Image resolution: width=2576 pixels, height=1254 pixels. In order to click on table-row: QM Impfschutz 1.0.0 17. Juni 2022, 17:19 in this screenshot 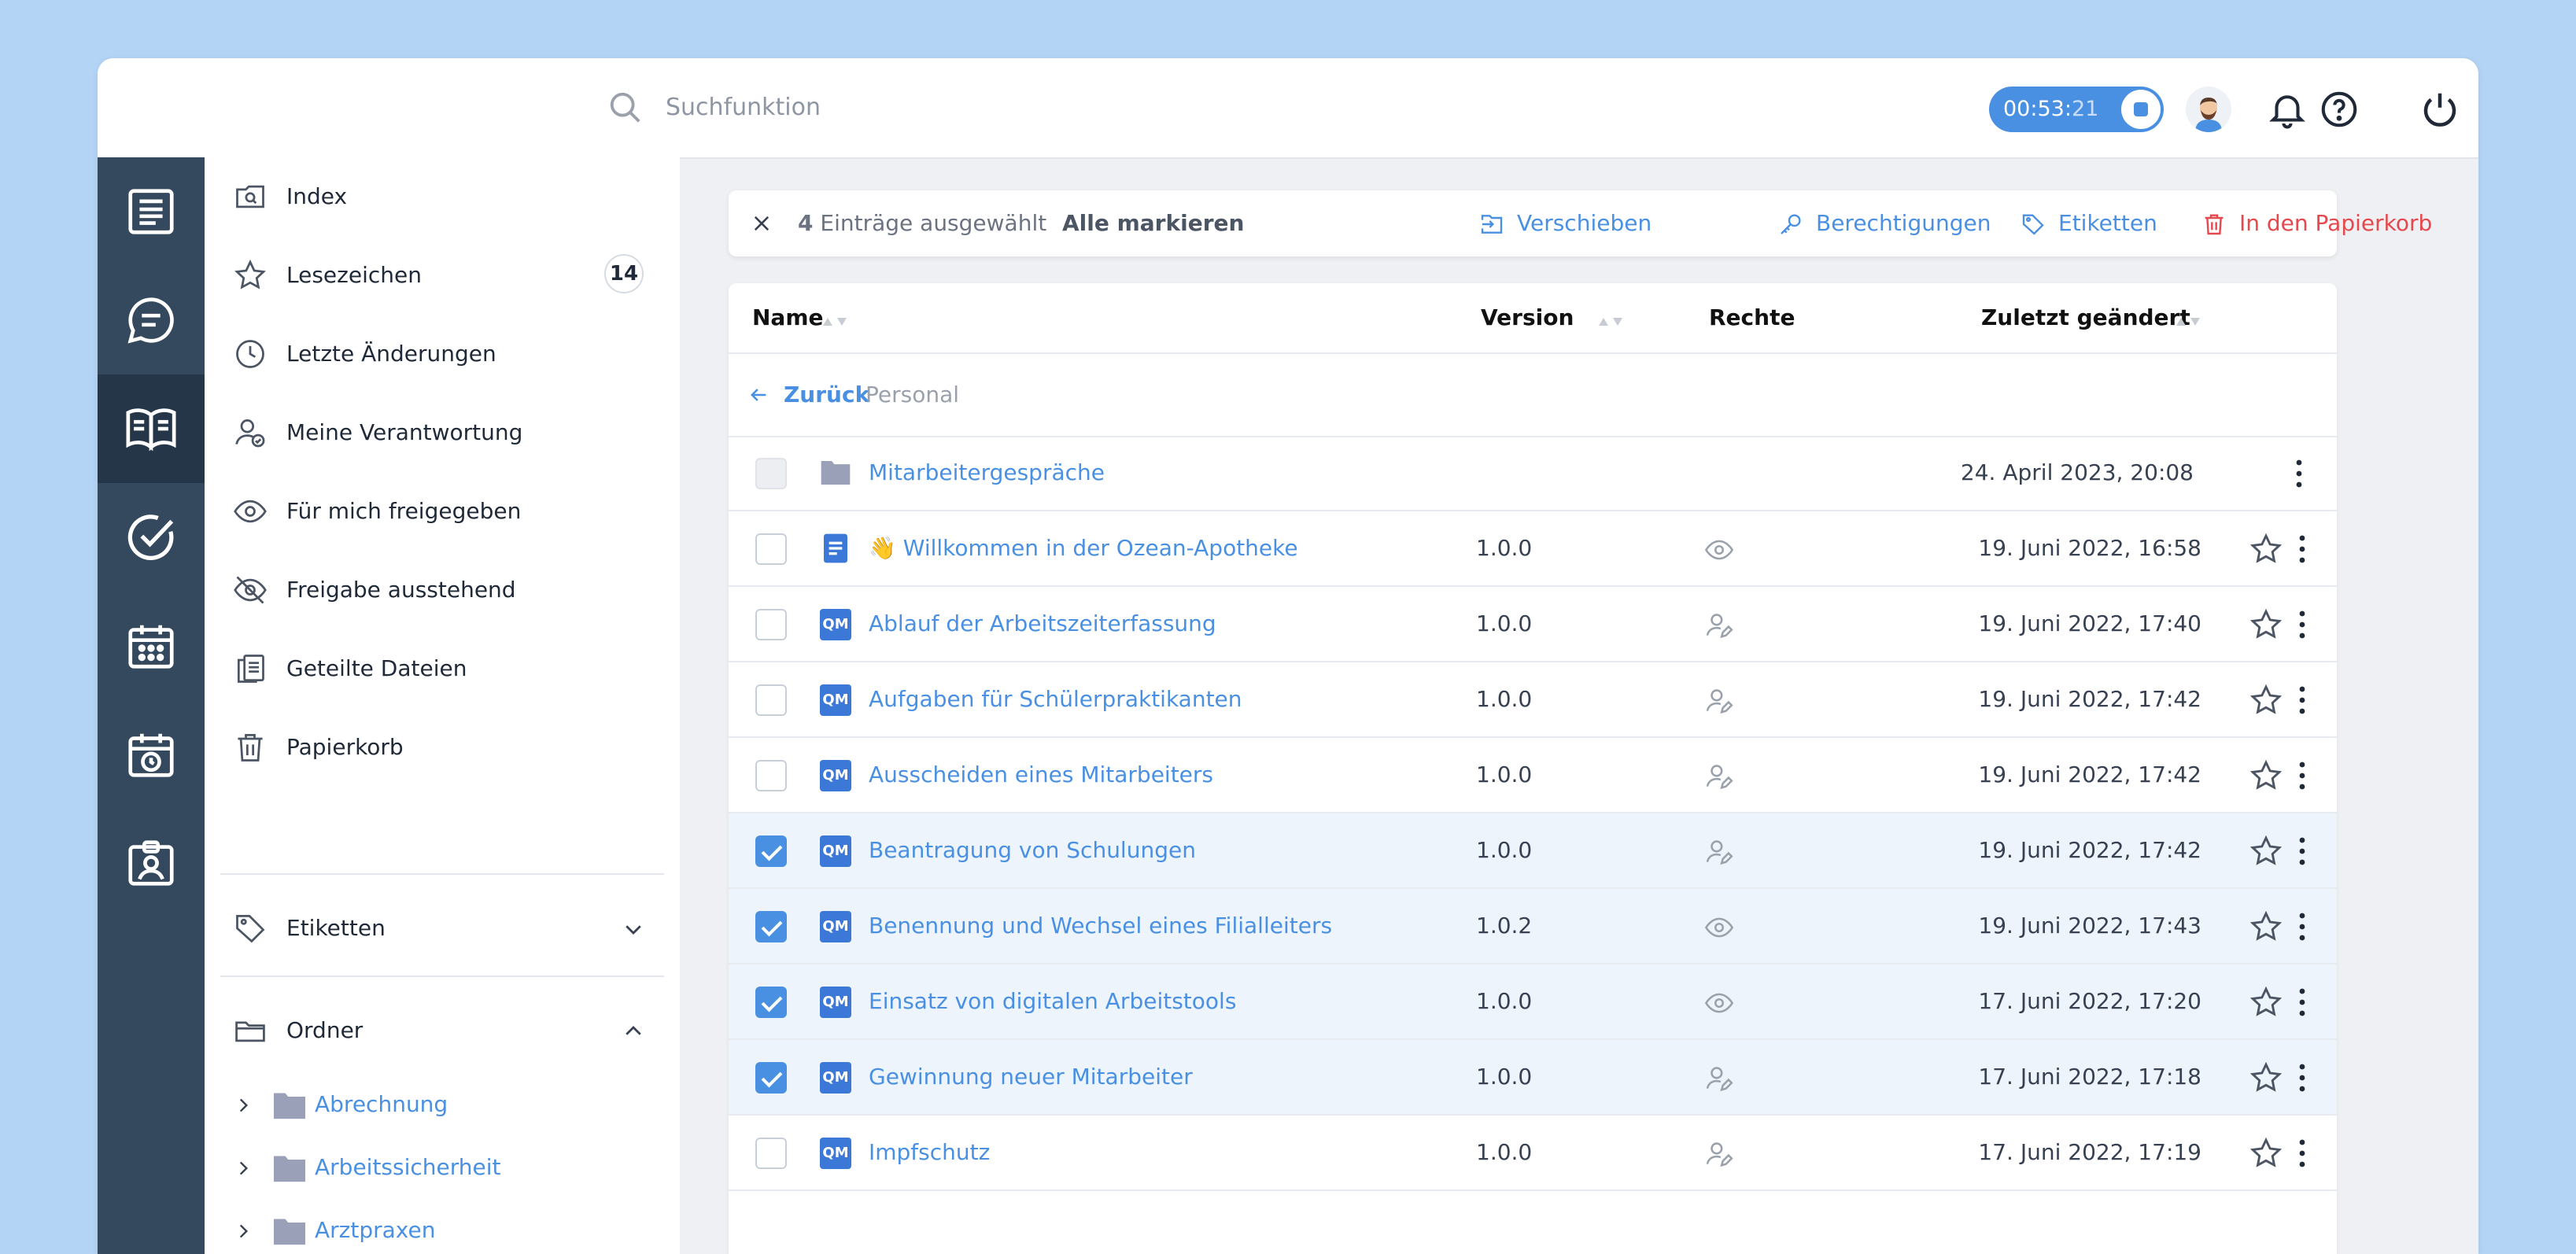, I will do `click(1533, 1153)`.